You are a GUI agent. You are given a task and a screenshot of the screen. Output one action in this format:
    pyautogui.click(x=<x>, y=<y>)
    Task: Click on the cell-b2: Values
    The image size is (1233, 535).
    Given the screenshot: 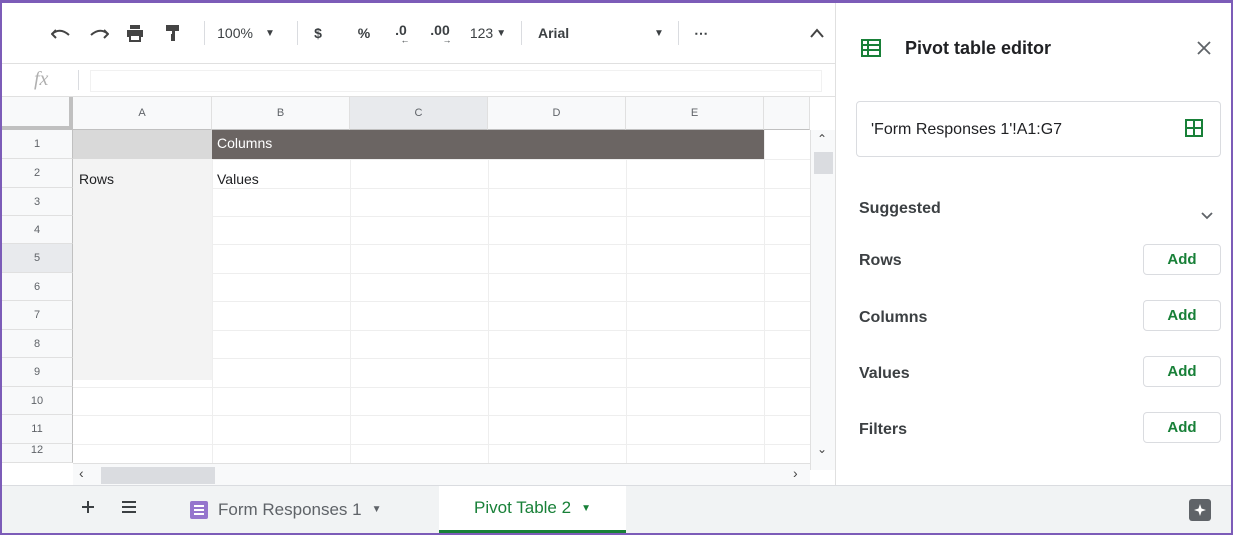 What is the action you would take?
    pyautogui.click(x=238, y=179)
    